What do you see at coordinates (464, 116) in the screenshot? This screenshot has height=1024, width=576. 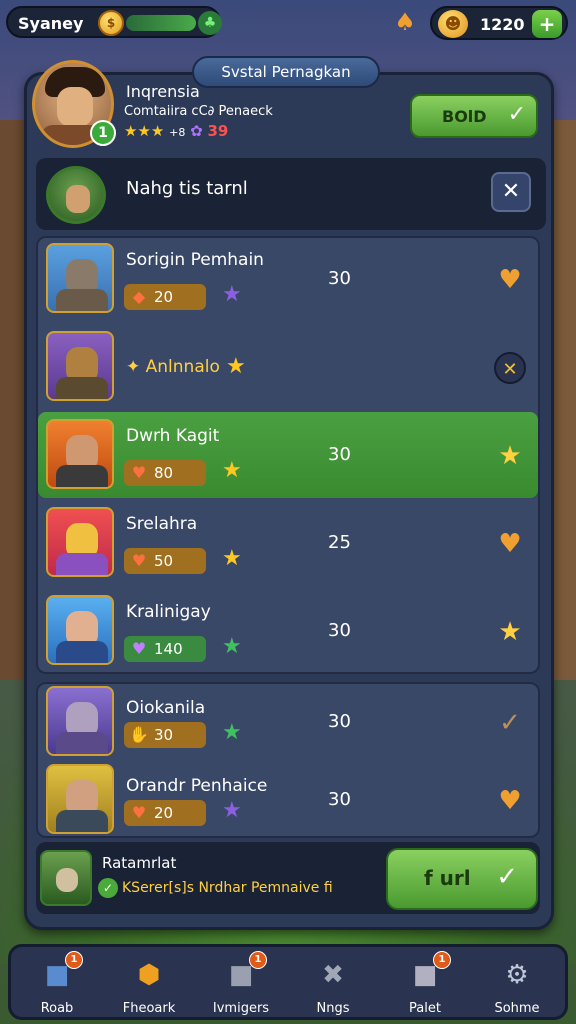 I see `bold-button-label: BOlD` at bounding box center [464, 116].